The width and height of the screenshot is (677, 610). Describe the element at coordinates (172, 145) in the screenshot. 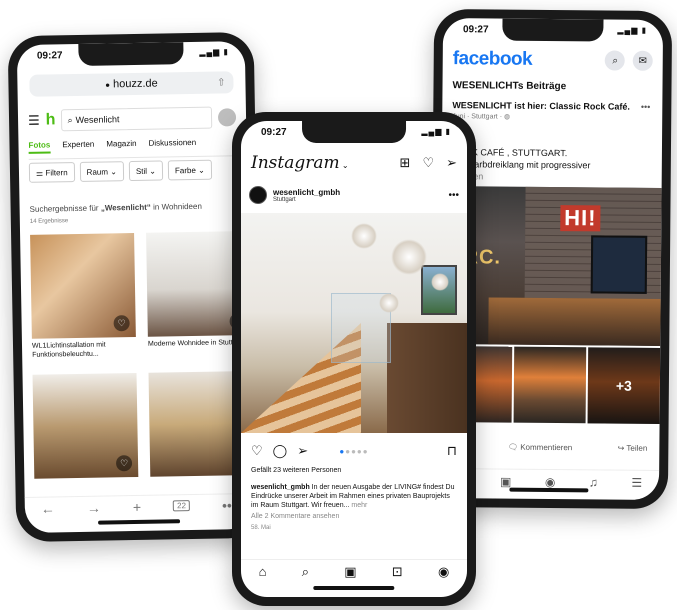

I see `tab-diskussionen: Diskussionen` at that location.